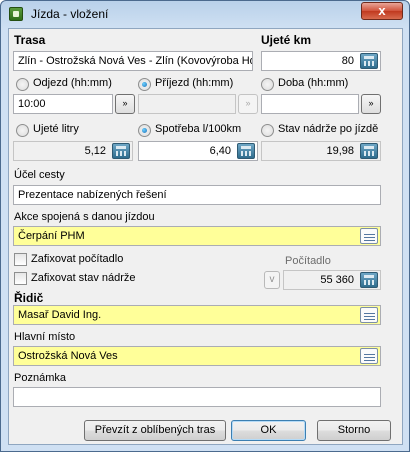  What do you see at coordinates (248, 104) in the screenshot?
I see `prijezd-step-button: »` at bounding box center [248, 104].